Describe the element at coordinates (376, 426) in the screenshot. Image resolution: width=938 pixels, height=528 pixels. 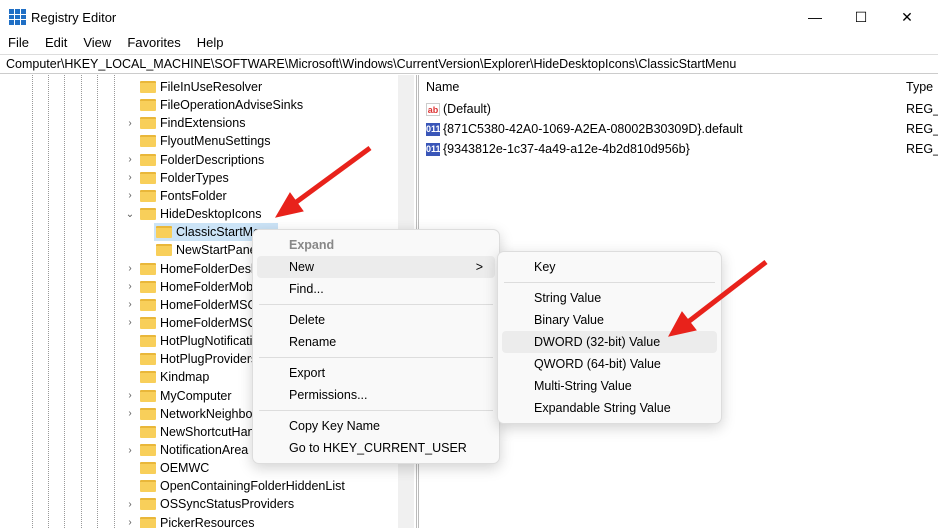
I see `menu-item-copy-key-name: Copy Key Name` at that location.